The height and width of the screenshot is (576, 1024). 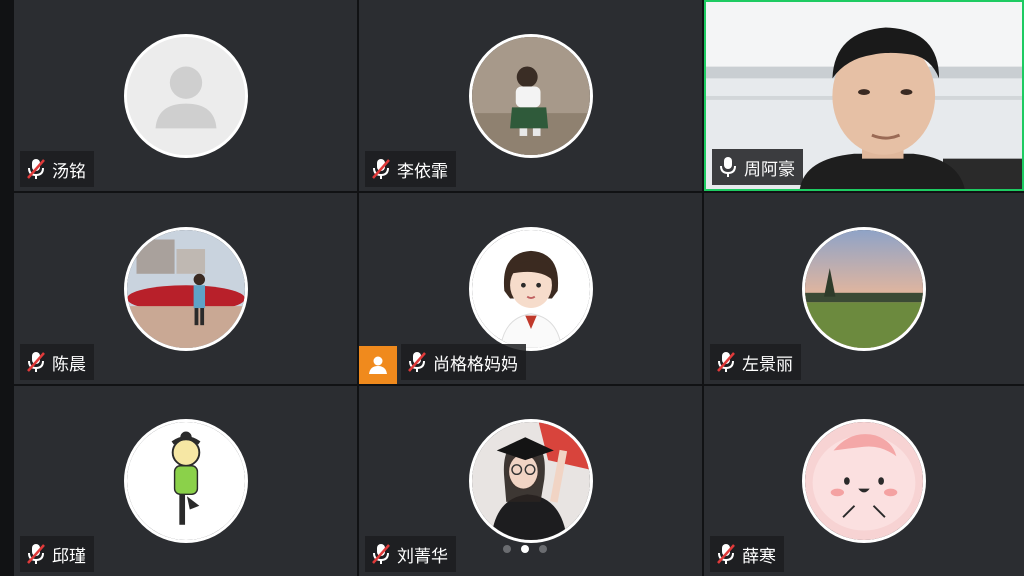 I want to click on participant-name: 汤铭, so click(x=69, y=171).